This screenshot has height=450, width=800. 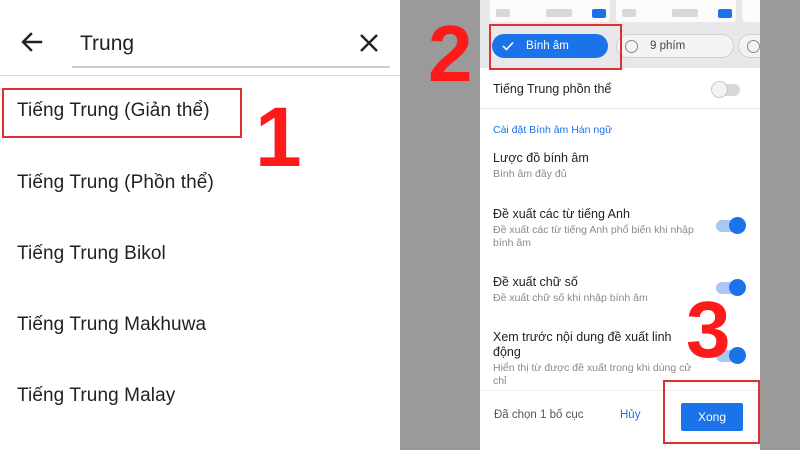 What do you see at coordinates (668, 46) in the screenshot?
I see `layout-option-label: 9 phím` at bounding box center [668, 46].